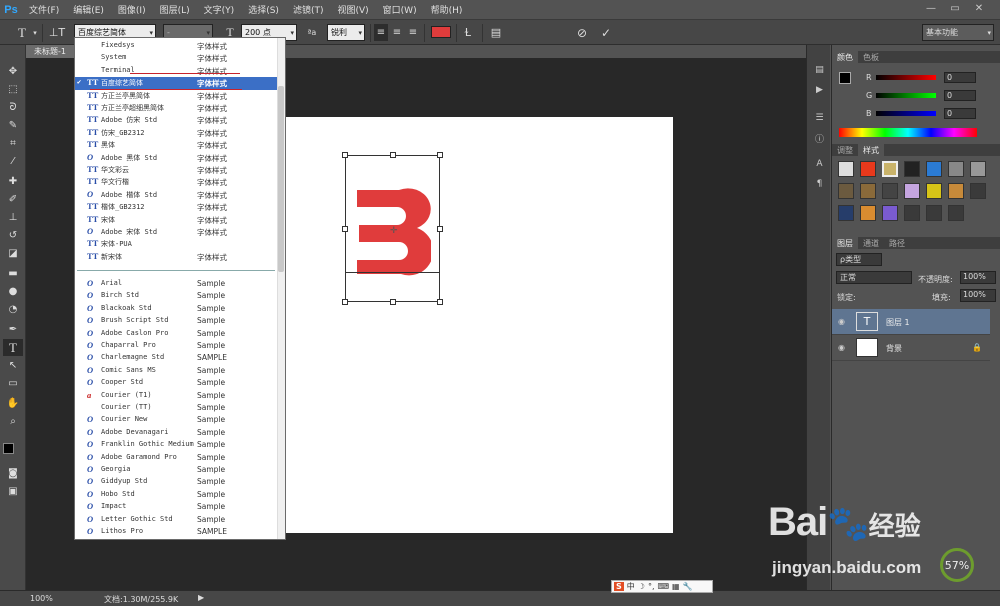 The height and width of the screenshot is (606, 1000). What do you see at coordinates (176, 207) in the screenshot?
I see `font-list-item: TT 楷体_GB2312 字体样式` at bounding box center [176, 207].